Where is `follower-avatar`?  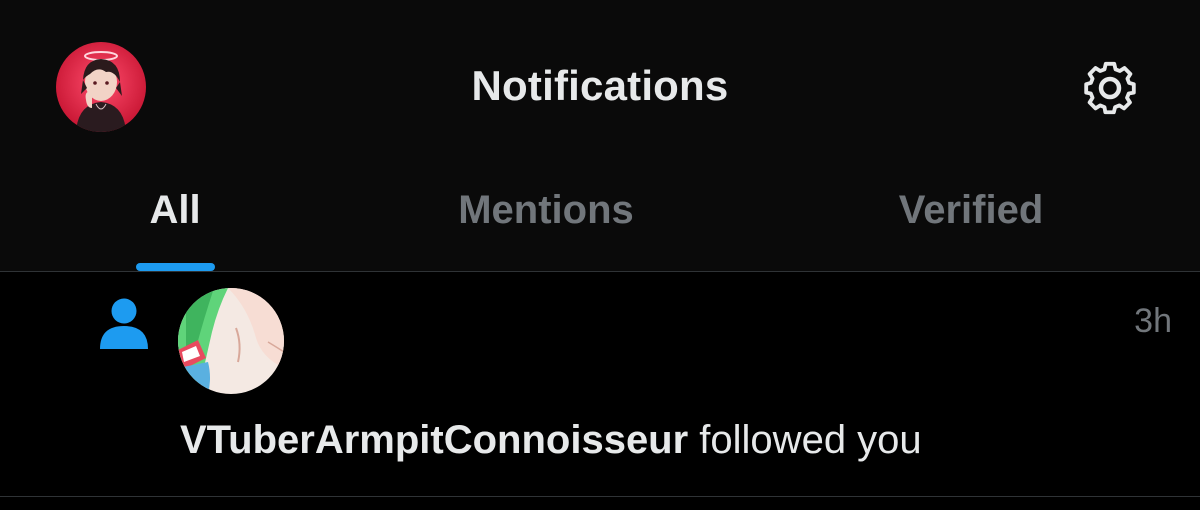
follower-avatar is located at coordinates (231, 341).